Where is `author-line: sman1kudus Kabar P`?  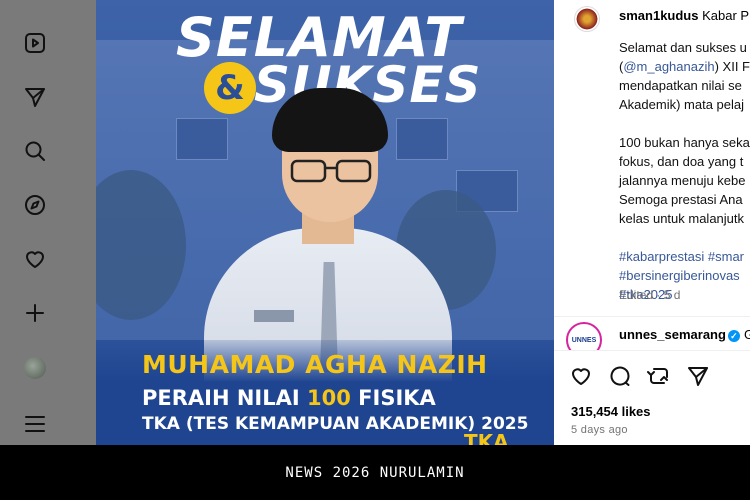
author-line: sman1kudus Kabar P is located at coordinates (684, 15).